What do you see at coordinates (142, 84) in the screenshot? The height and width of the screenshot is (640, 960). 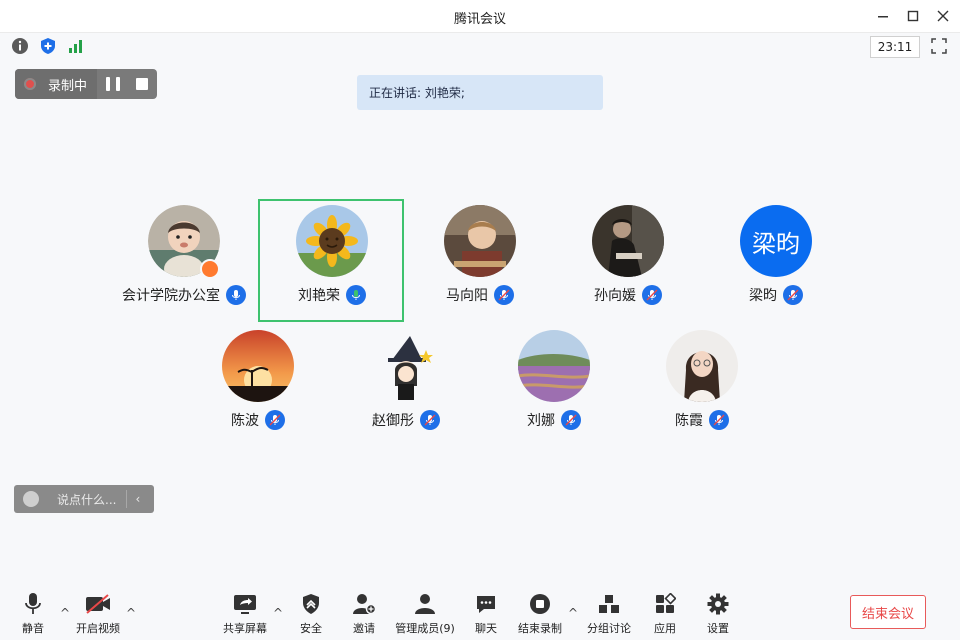 I see `stop-recording-button` at bounding box center [142, 84].